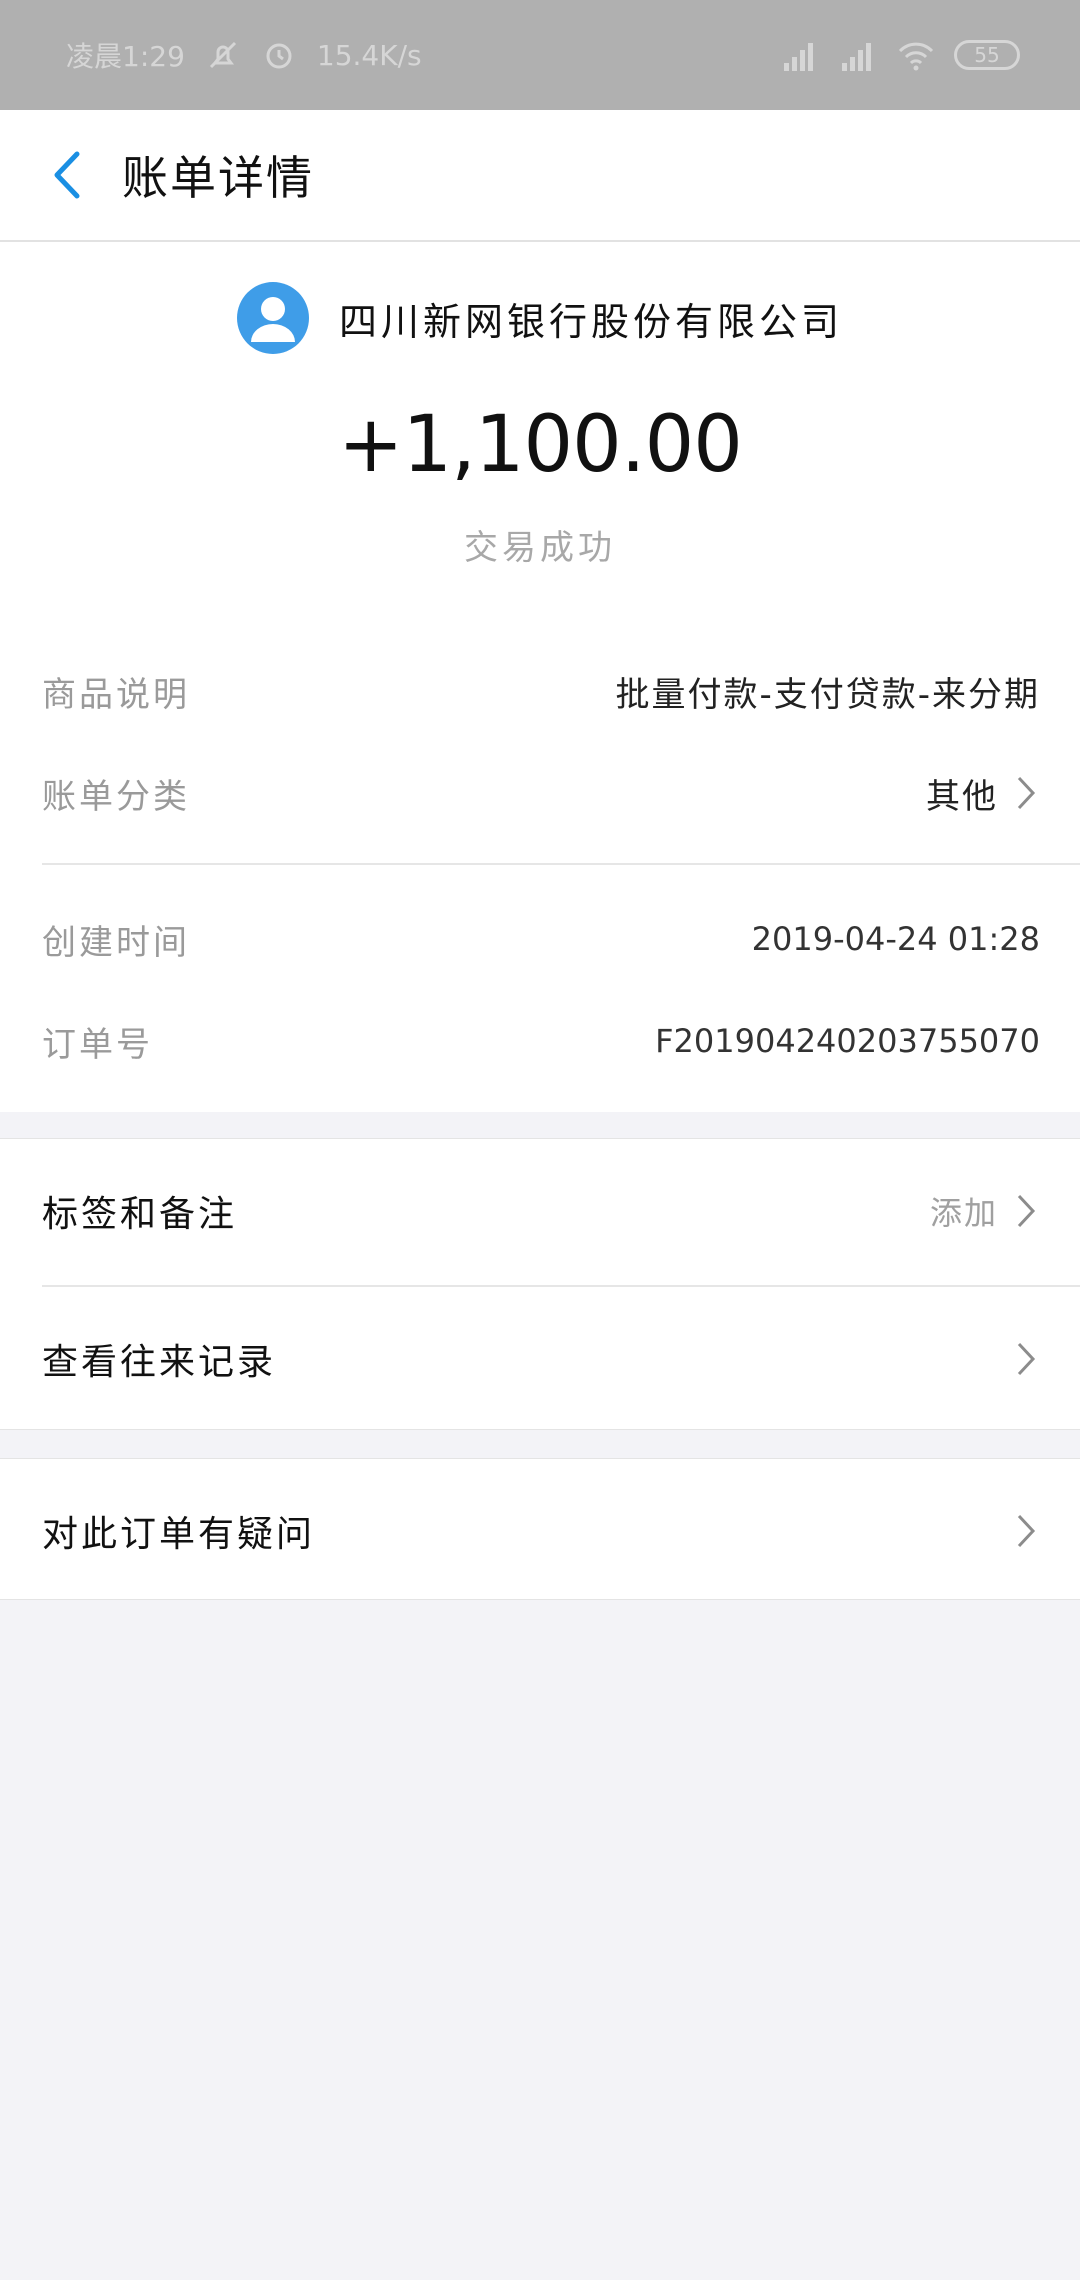 The width and height of the screenshot is (1080, 2280). What do you see at coordinates (369, 55) in the screenshot?
I see `network-speed: 15.4K/s` at bounding box center [369, 55].